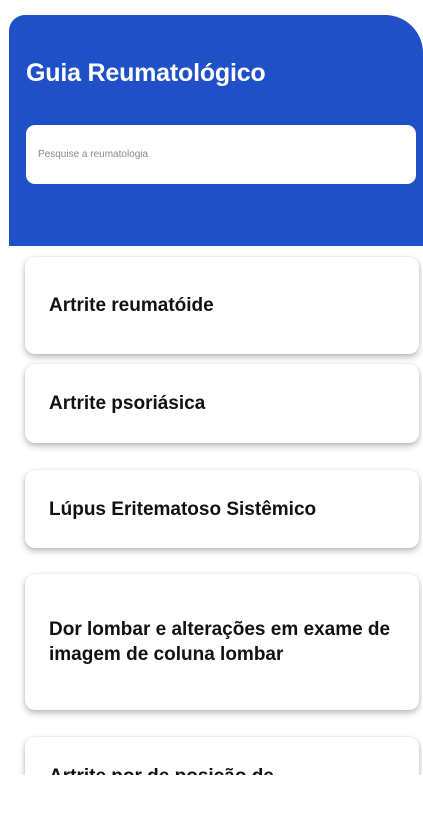 This screenshot has width=423, height=825. What do you see at coordinates (221, 154) in the screenshot?
I see `search-input` at bounding box center [221, 154].